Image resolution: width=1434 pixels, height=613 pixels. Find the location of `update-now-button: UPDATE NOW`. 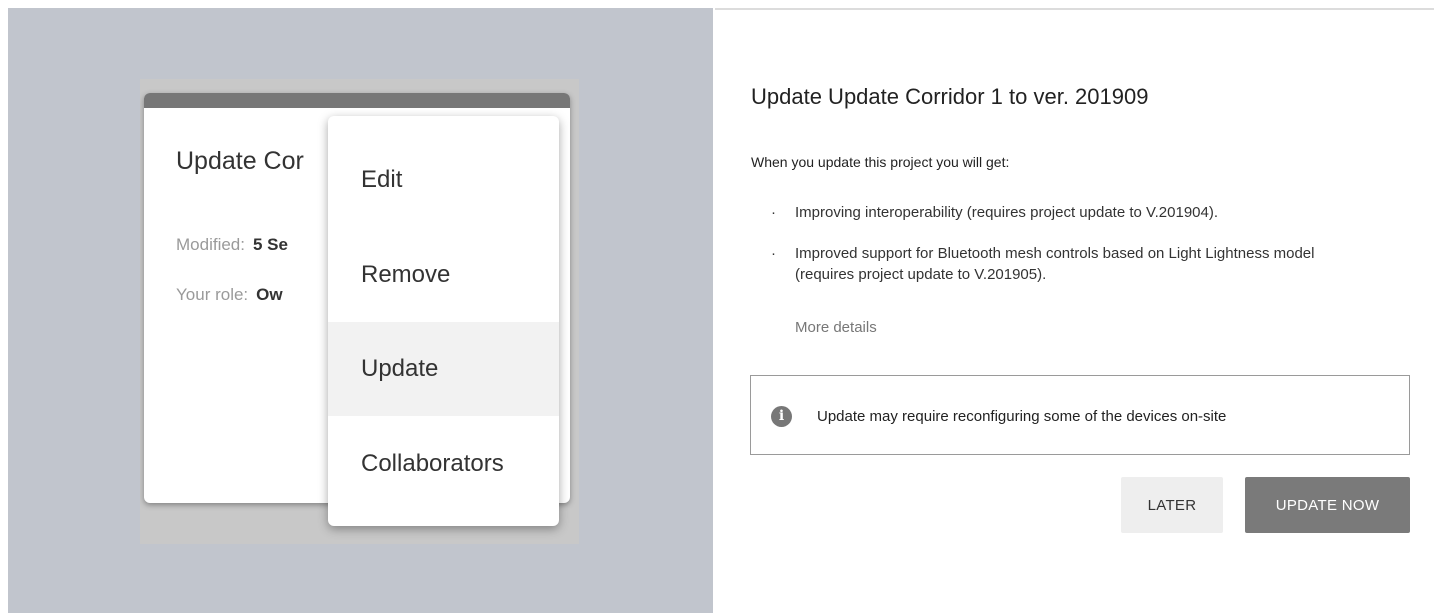

update-now-button: UPDATE NOW is located at coordinates (1327, 505).